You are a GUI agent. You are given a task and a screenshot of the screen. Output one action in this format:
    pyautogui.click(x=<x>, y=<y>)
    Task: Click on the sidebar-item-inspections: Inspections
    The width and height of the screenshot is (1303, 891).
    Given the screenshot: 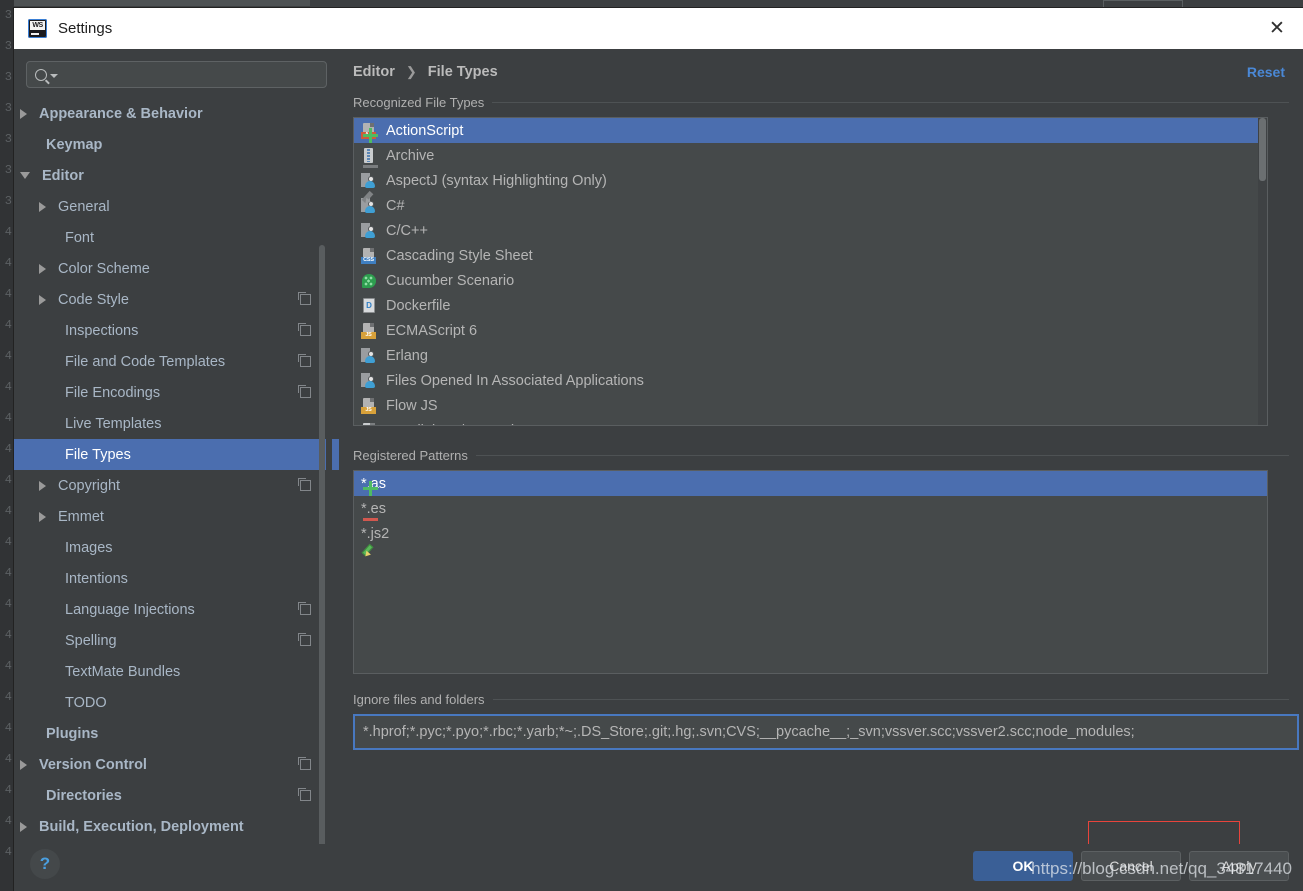 What is the action you would take?
    pyautogui.click(x=176, y=330)
    